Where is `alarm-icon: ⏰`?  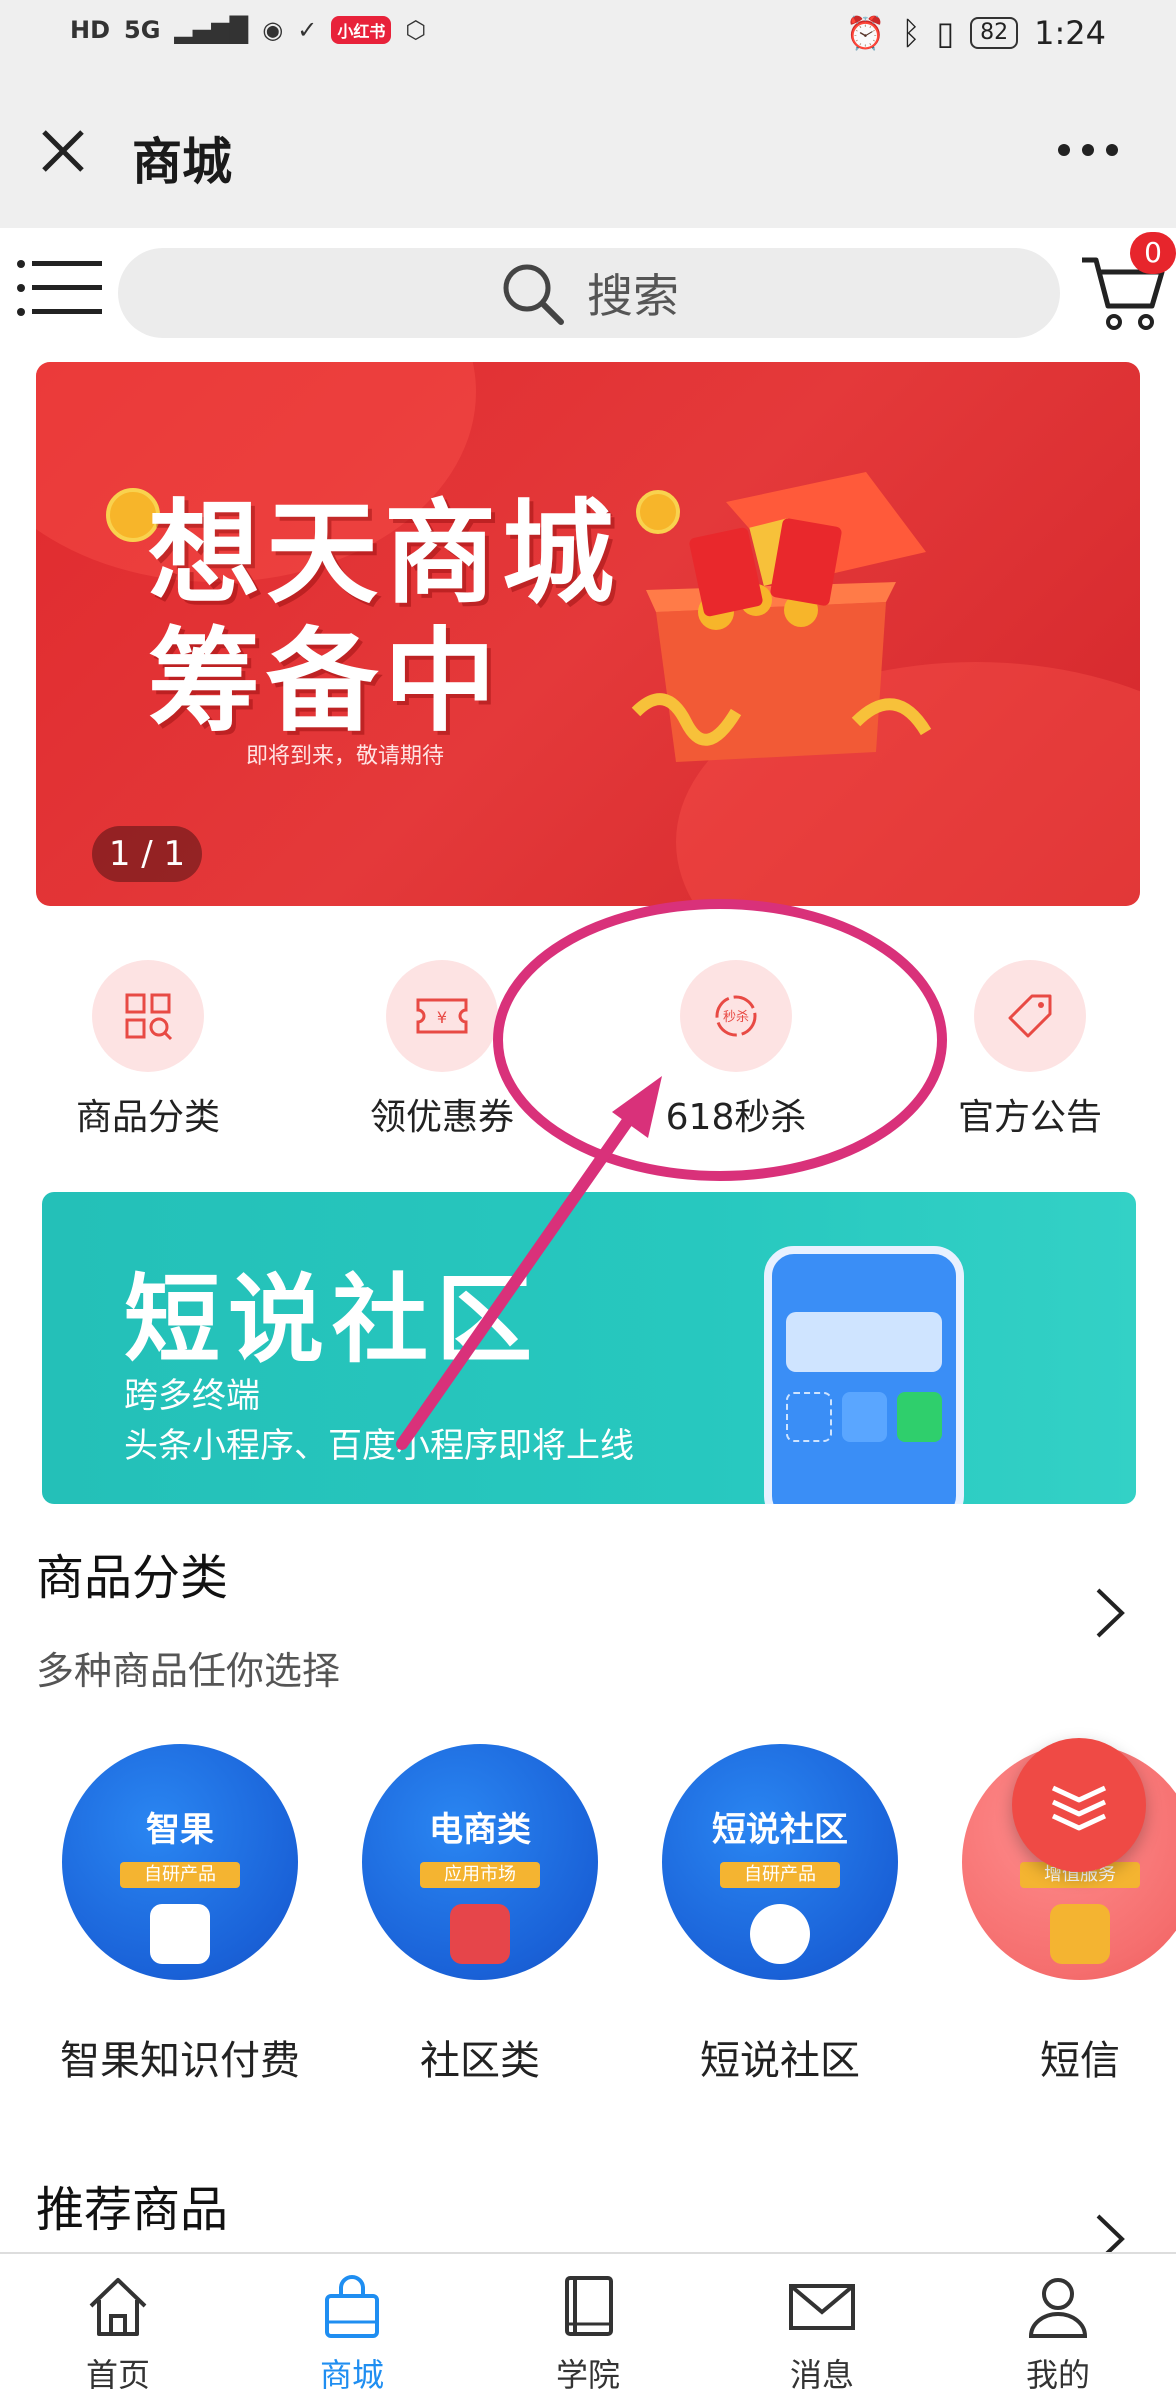 alarm-icon: ⏰ is located at coordinates (865, 33).